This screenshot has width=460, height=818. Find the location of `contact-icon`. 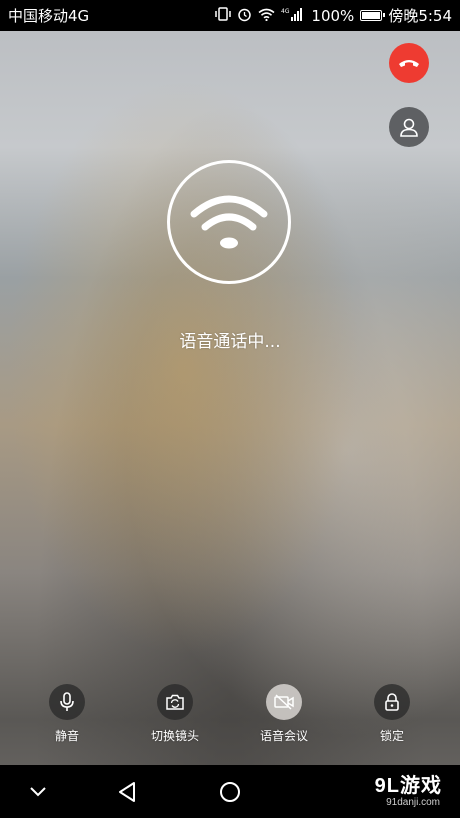

contact-icon is located at coordinates (409, 127).